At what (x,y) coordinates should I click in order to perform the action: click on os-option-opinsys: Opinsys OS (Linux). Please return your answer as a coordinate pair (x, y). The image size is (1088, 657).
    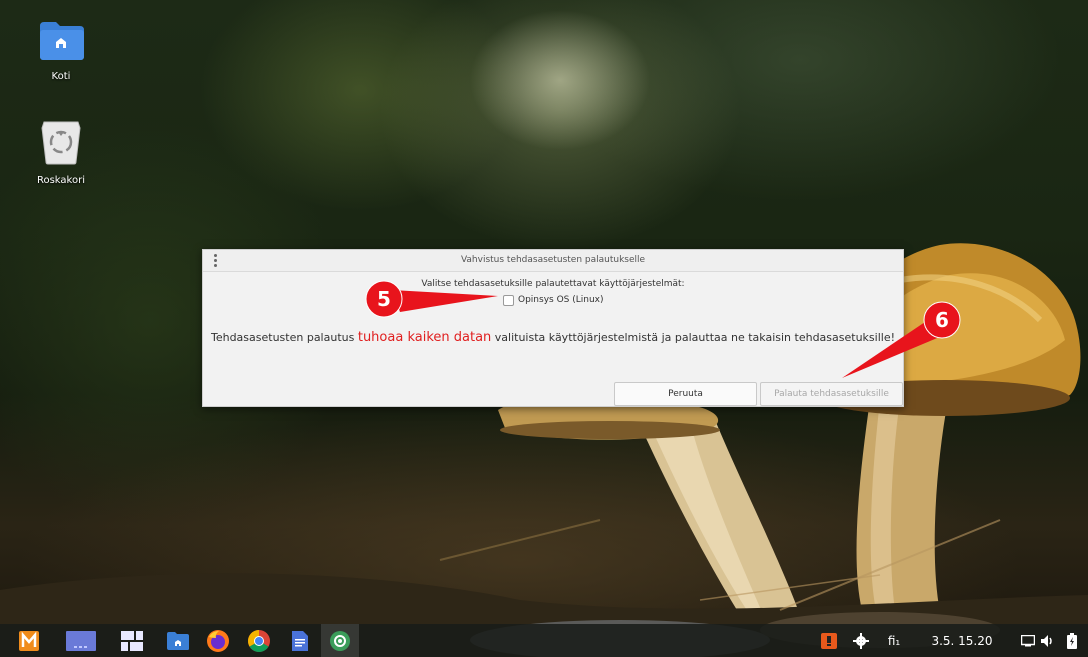
    Looking at the image, I should click on (553, 300).